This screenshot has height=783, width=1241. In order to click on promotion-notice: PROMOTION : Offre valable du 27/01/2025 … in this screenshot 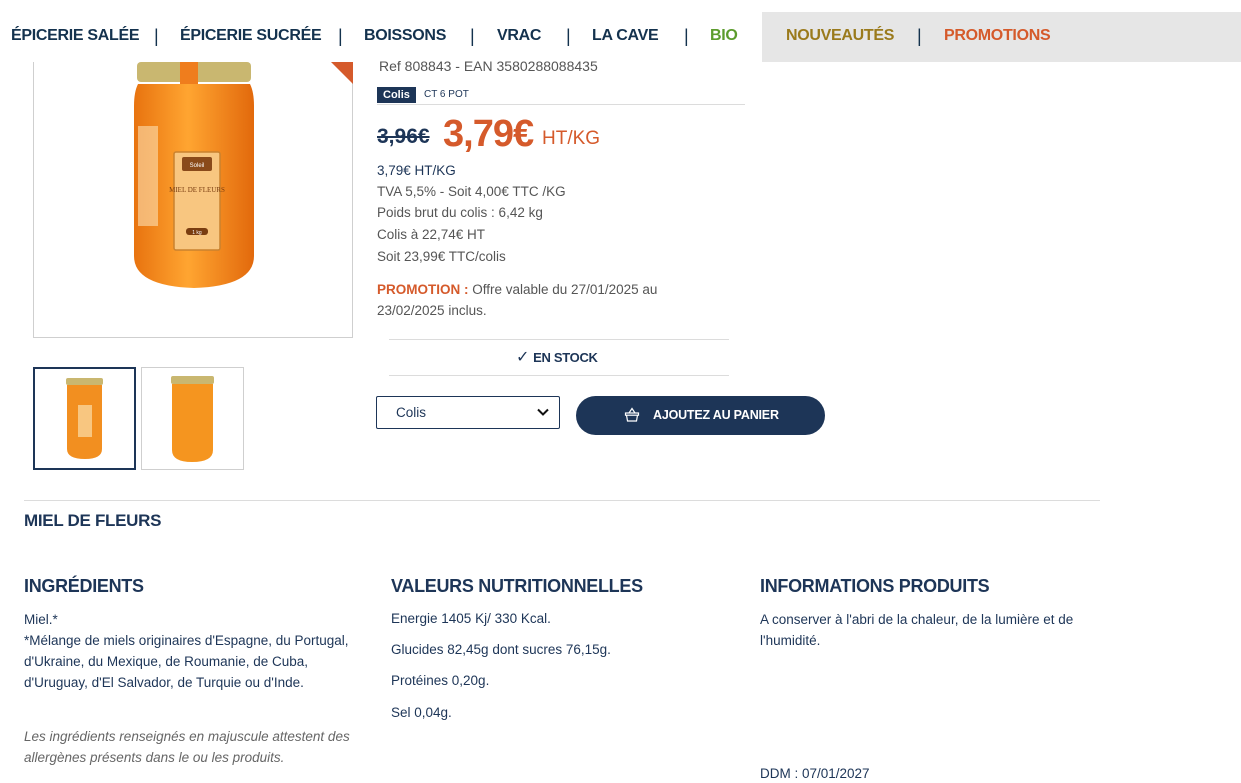, I will do `click(547, 300)`.